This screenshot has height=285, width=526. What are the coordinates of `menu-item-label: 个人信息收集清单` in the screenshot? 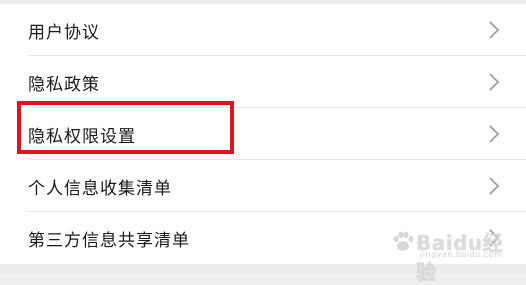 It's located at (100, 188).